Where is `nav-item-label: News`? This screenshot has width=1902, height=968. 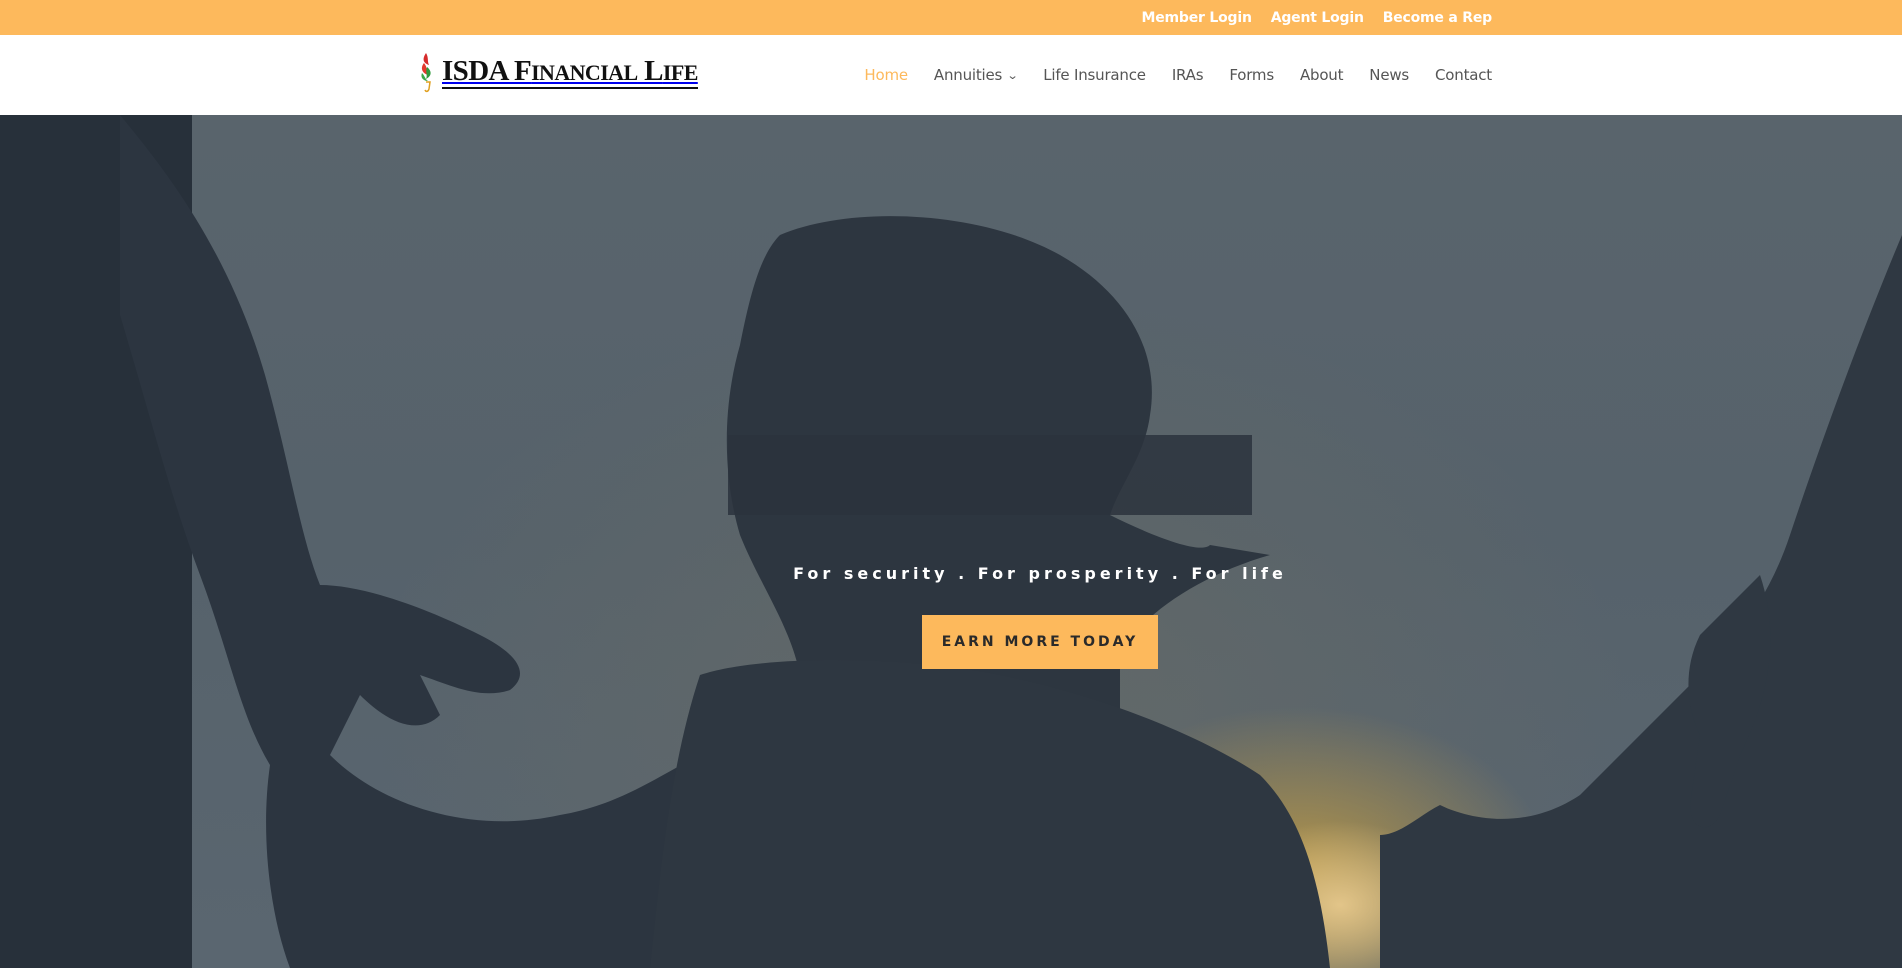
nav-item-label: News is located at coordinates (1389, 75).